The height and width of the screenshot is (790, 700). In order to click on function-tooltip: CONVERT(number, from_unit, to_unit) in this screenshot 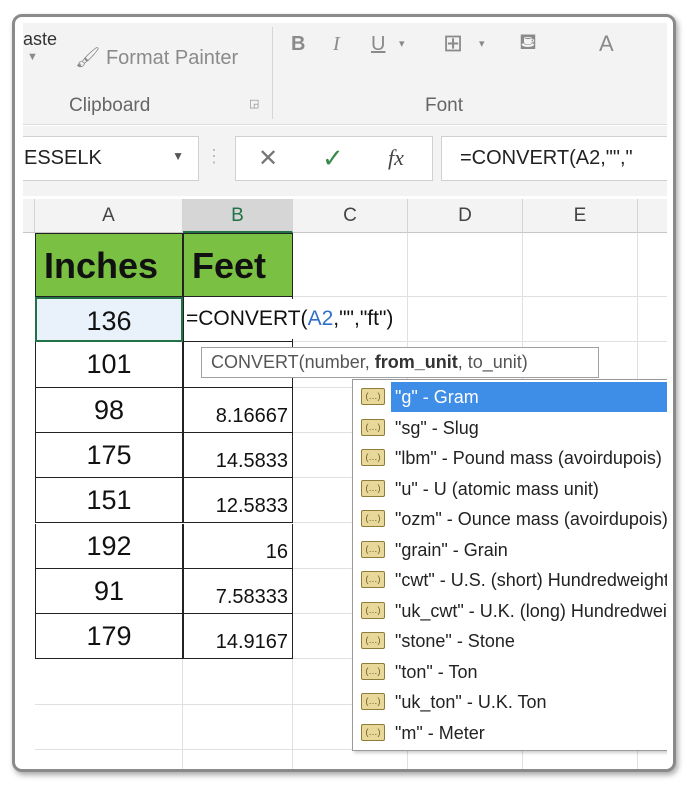, I will do `click(400, 362)`.